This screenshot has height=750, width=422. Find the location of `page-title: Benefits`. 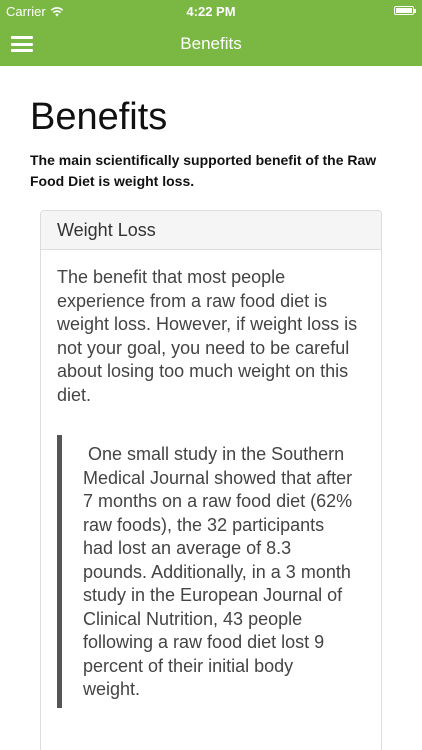

page-title: Benefits is located at coordinates (99, 117).